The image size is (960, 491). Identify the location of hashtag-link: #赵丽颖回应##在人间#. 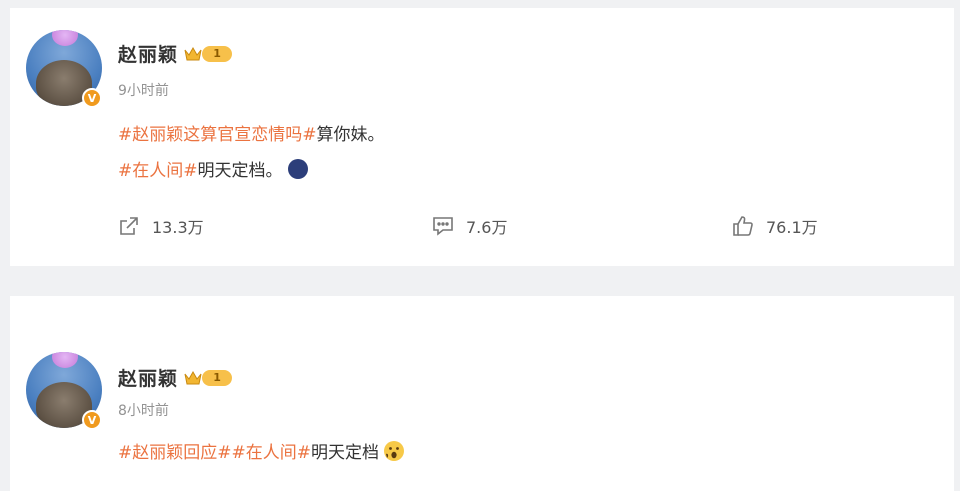
(214, 450).